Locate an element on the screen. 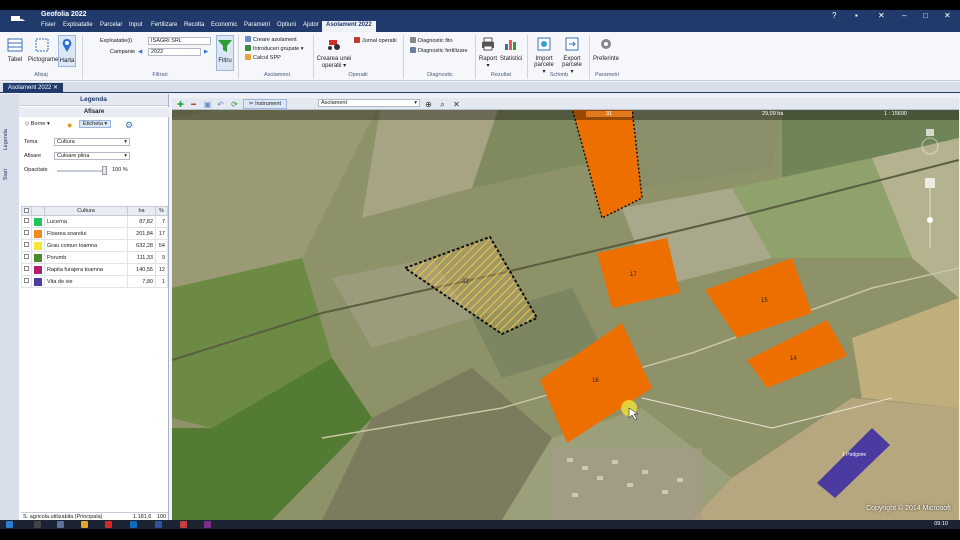 The height and width of the screenshot is (540, 960). task-view-icon is located at coordinates (60, 524).